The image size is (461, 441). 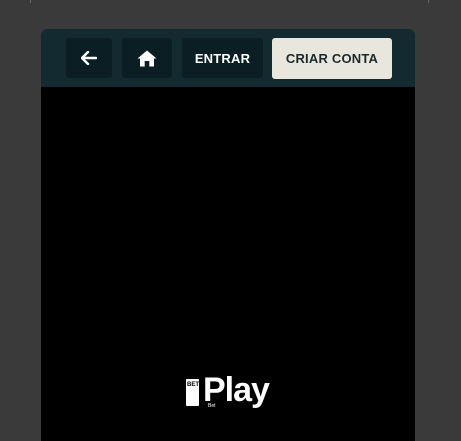 What do you see at coordinates (231, 391) in the screenshot?
I see `betplay-logo: BET Play Bet` at bounding box center [231, 391].